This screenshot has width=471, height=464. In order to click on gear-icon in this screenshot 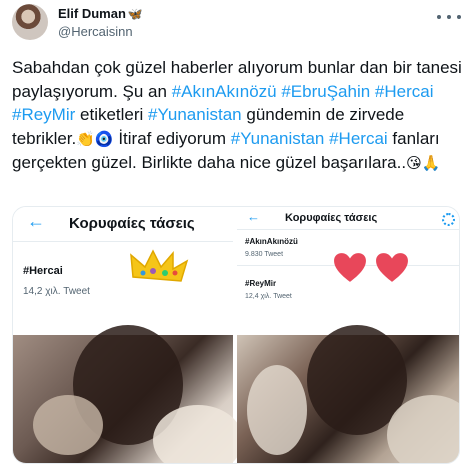, I will do `click(448, 219)`.